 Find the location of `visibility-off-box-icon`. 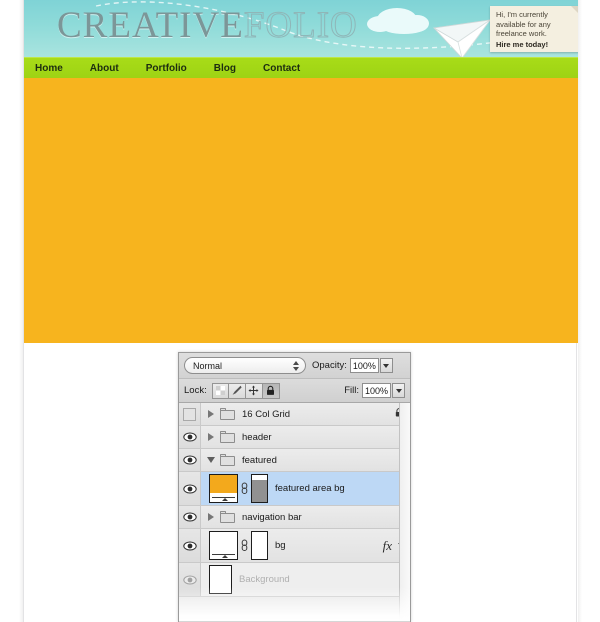

visibility-off-box-icon is located at coordinates (189, 414).